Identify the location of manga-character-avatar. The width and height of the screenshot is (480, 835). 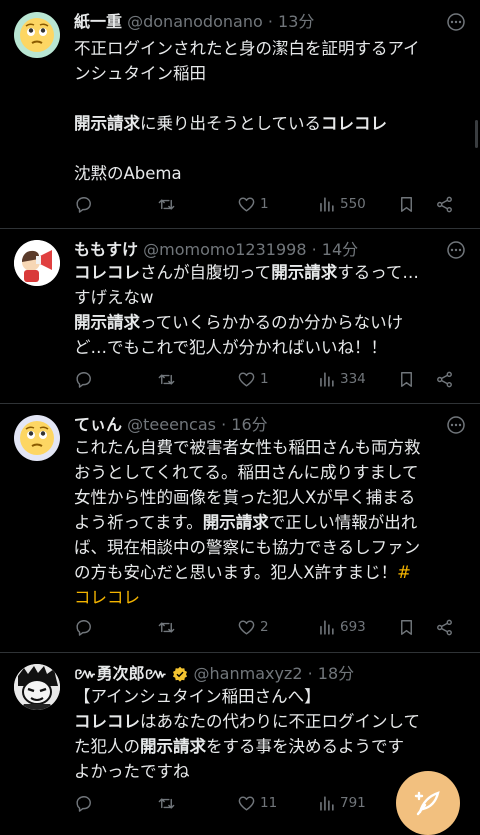
(37, 687).